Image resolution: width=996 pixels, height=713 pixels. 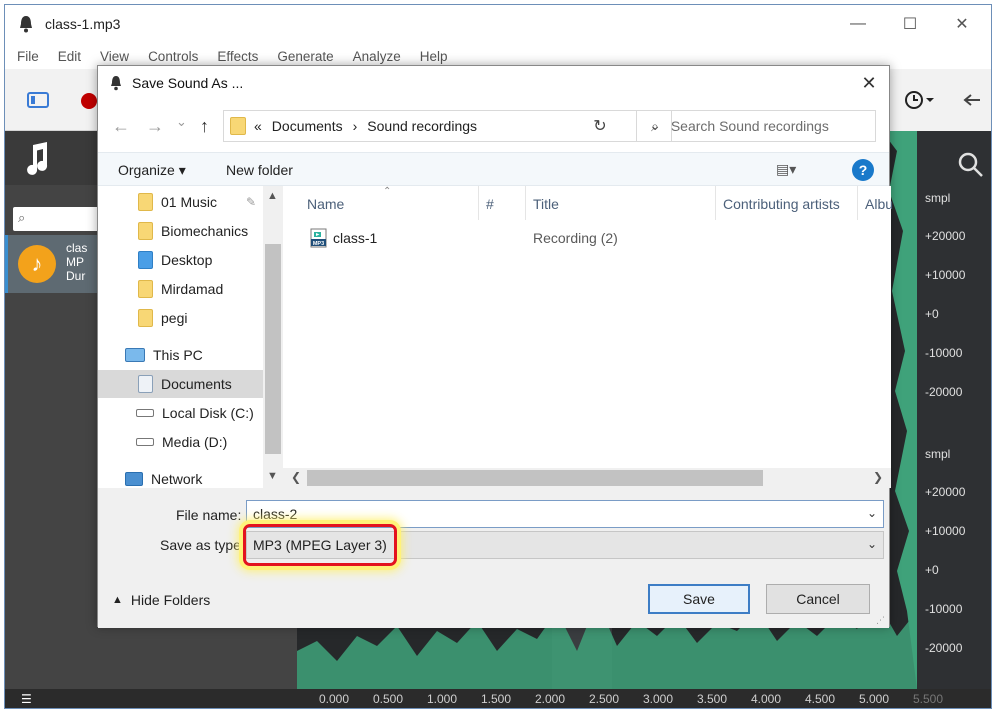 I want to click on breadcrumb-sound-recordings: Sound recordings, so click(x=422, y=126).